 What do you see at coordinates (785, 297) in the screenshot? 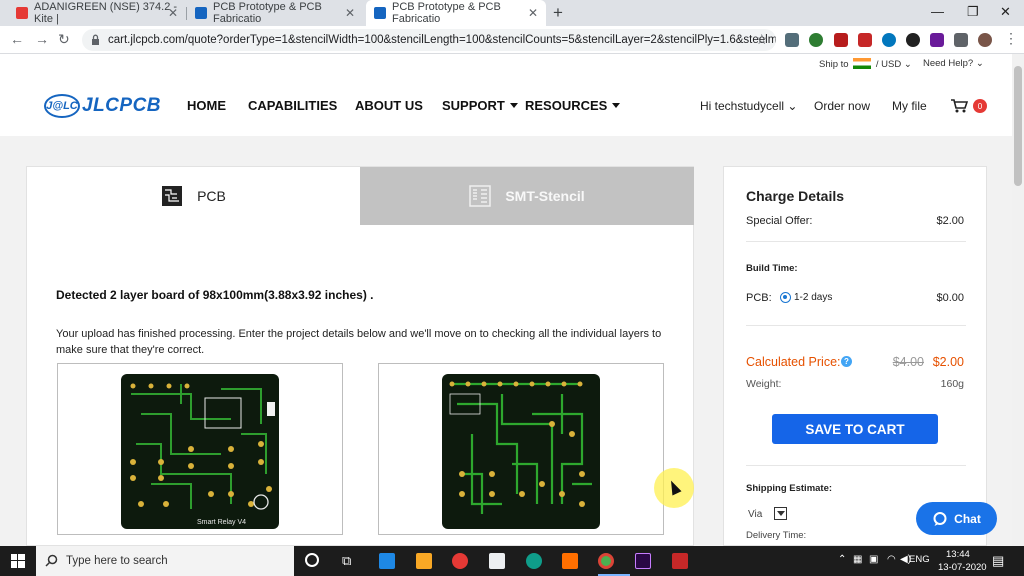
I see `build-time-radio` at bounding box center [785, 297].